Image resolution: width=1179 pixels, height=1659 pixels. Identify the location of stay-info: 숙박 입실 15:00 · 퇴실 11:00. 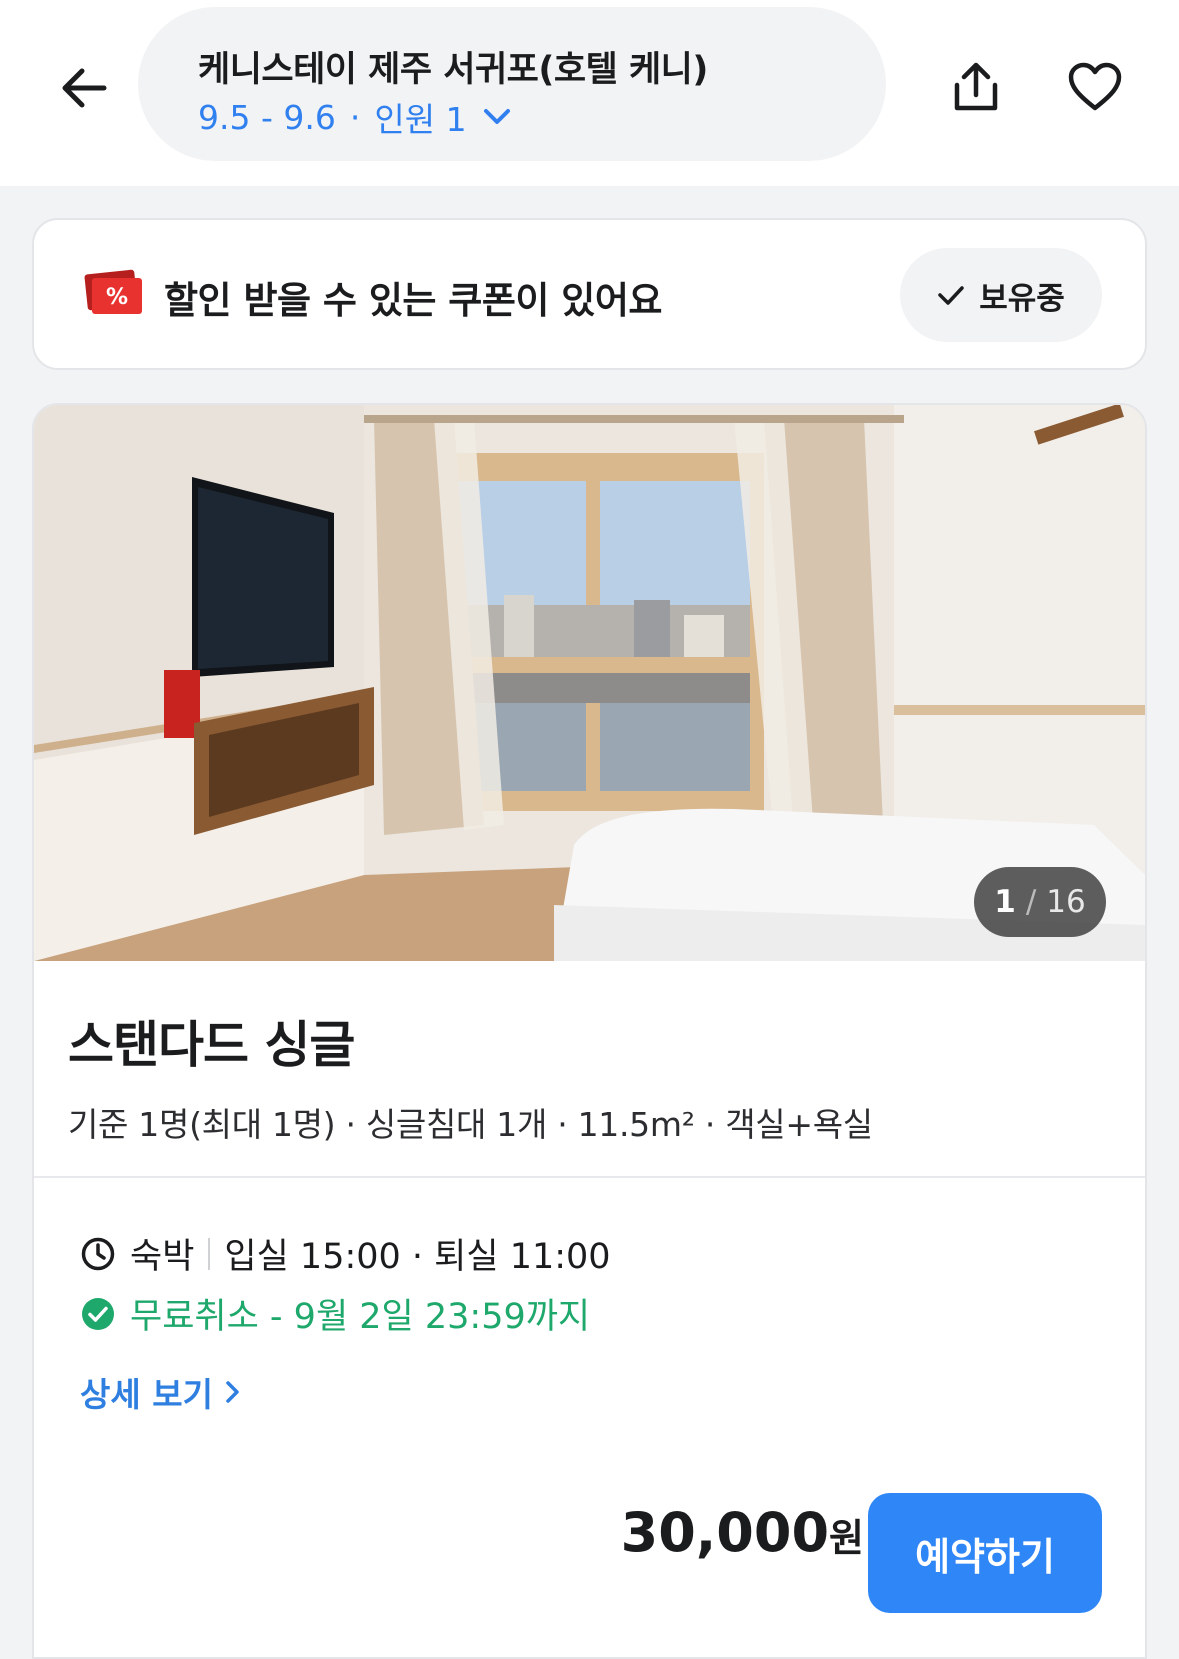
(345, 1253).